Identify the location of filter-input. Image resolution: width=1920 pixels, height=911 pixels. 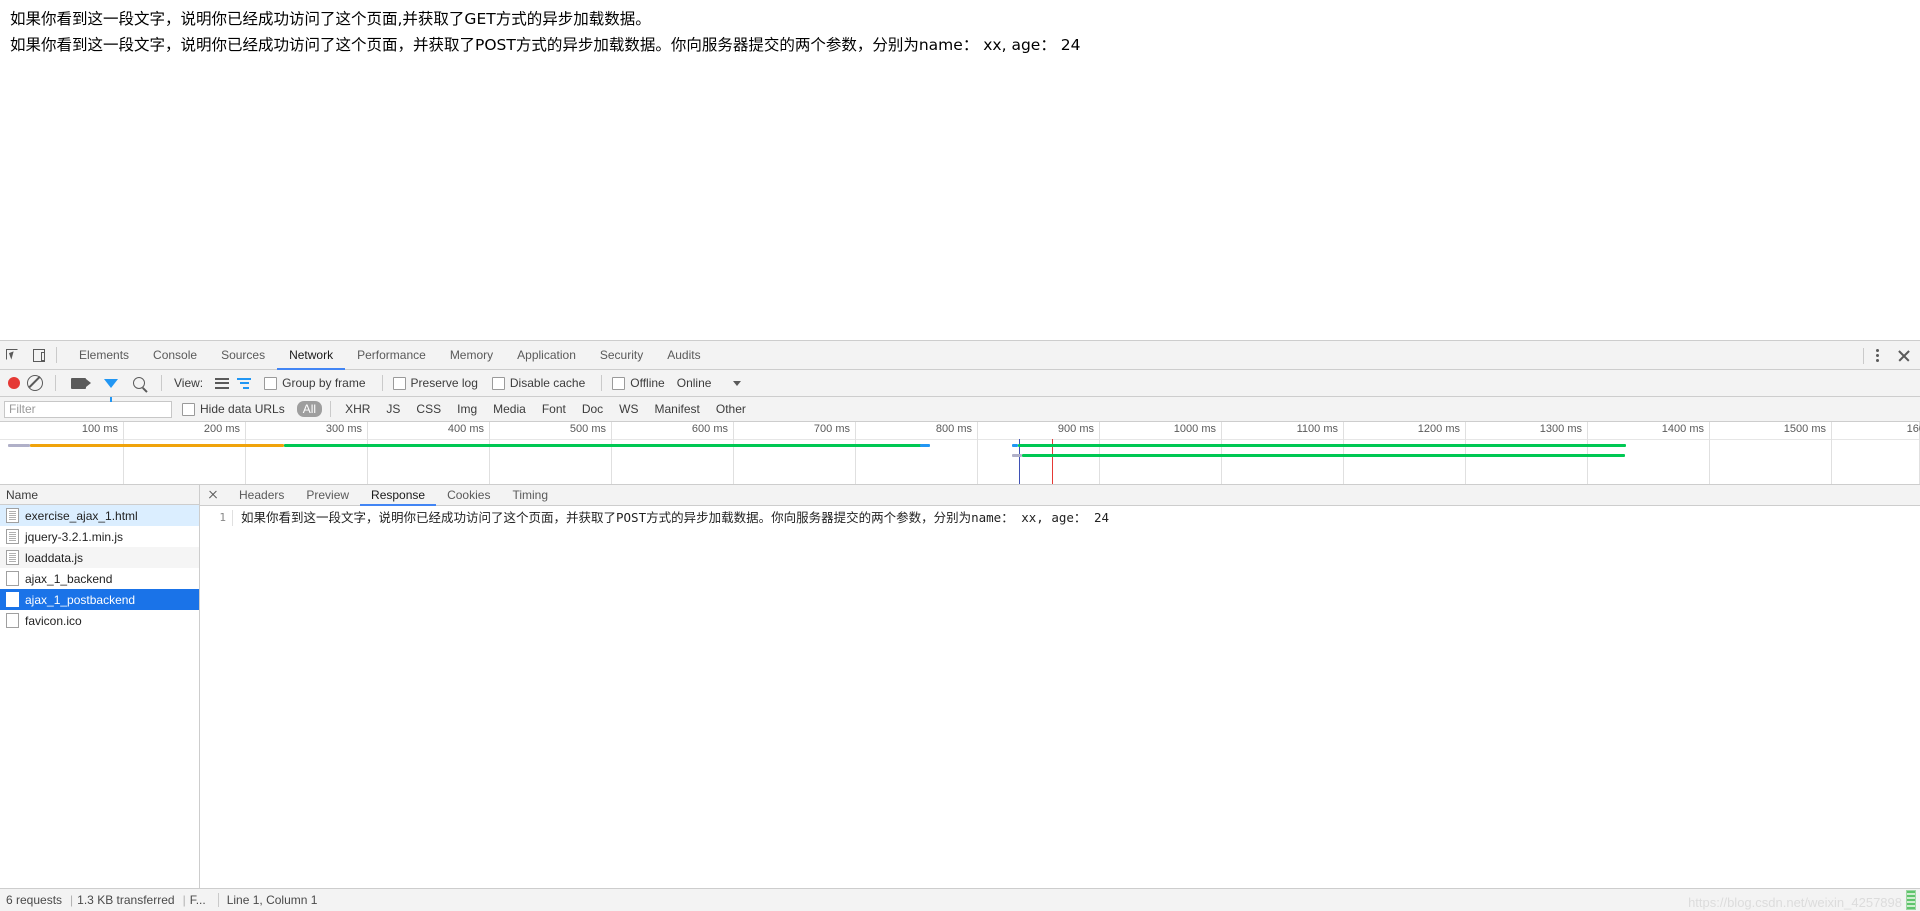
(88, 409).